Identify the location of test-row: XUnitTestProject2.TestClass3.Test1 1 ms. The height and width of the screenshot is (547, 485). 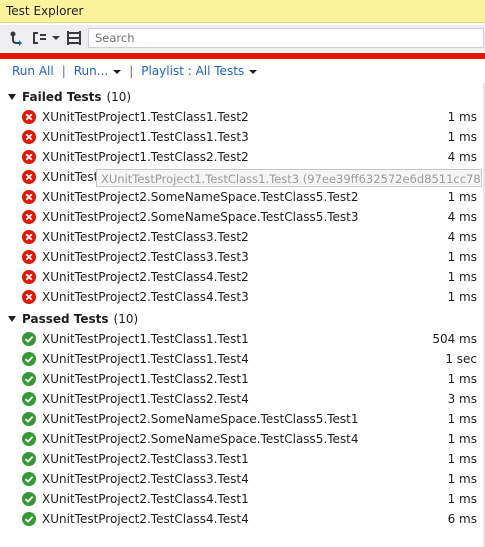
(242, 459).